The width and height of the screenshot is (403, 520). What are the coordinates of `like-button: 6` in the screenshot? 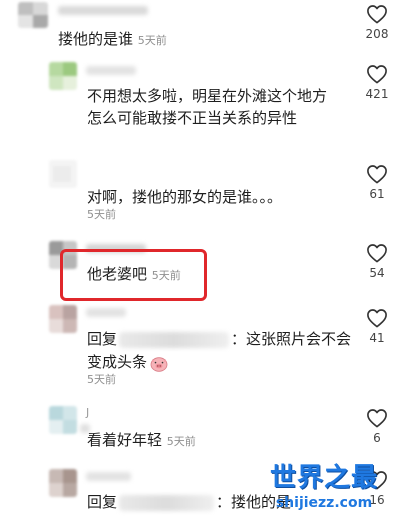 It's located at (377, 426).